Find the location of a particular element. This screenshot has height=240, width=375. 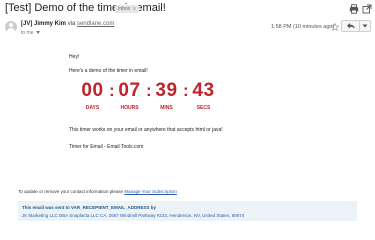

timer-days-label: DAYS is located at coordinates (92, 108).